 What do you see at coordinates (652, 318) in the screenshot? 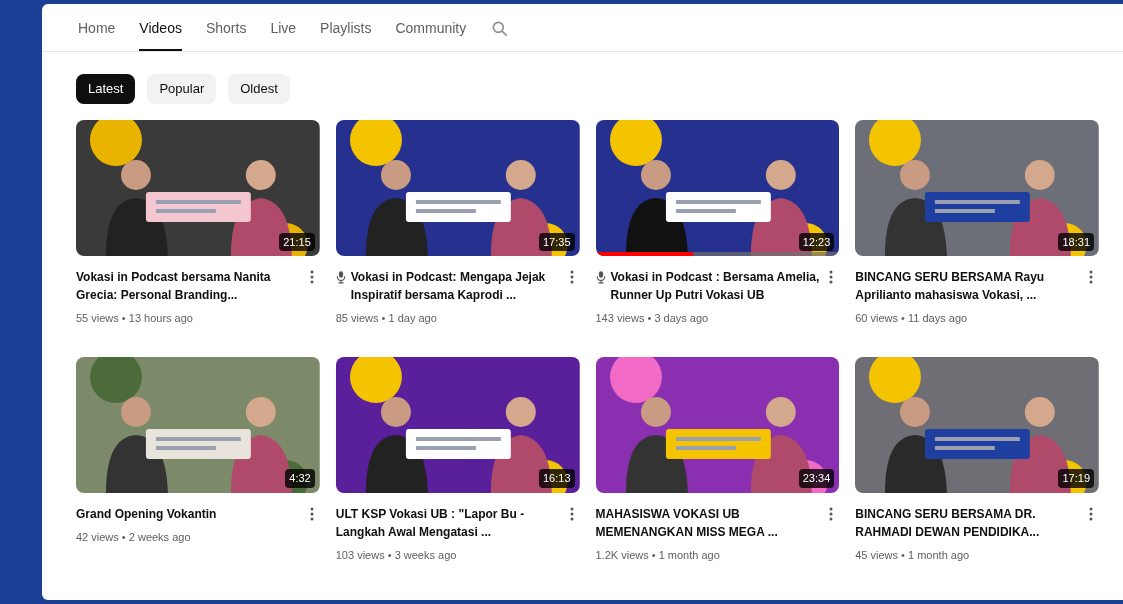
I see `video-meta: 143 views • 3 days ago` at bounding box center [652, 318].